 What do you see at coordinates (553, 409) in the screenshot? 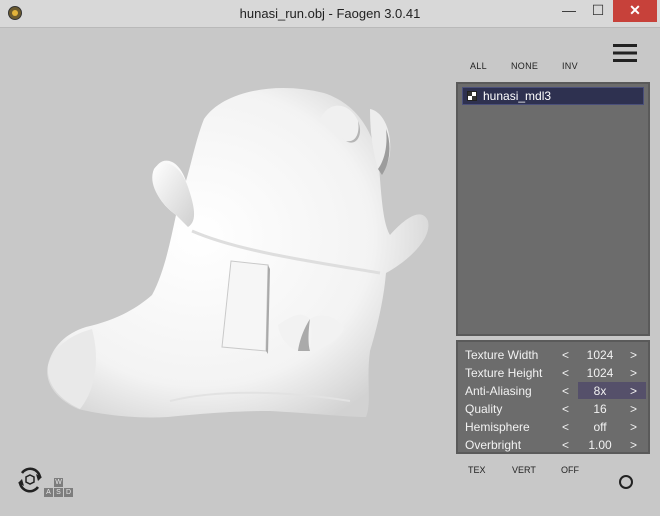
I see `setting-quality: Quality < 16 >` at bounding box center [553, 409].